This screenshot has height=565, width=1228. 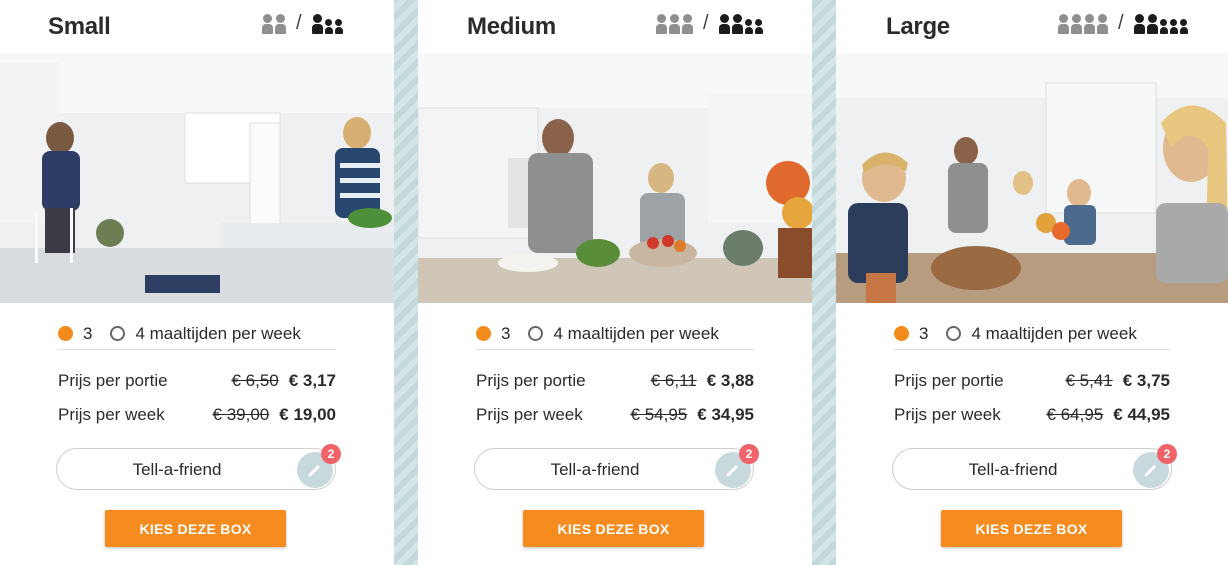 I want to click on old-price: € 39,00, so click(x=241, y=414).